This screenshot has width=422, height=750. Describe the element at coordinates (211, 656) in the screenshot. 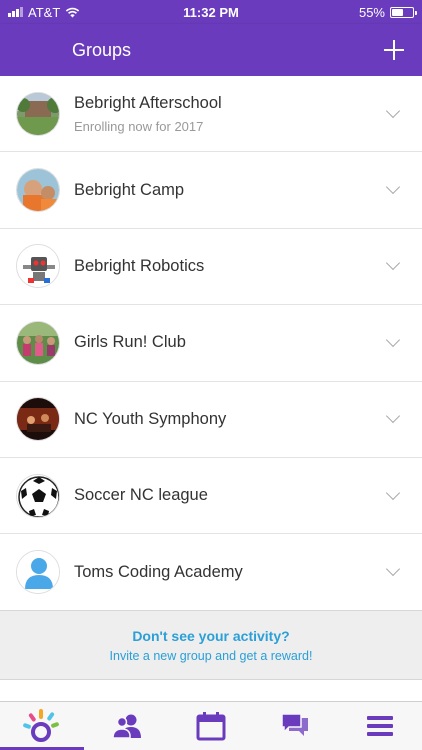

I see `invite-subtitle: Invite a new group and get a reward!` at that location.